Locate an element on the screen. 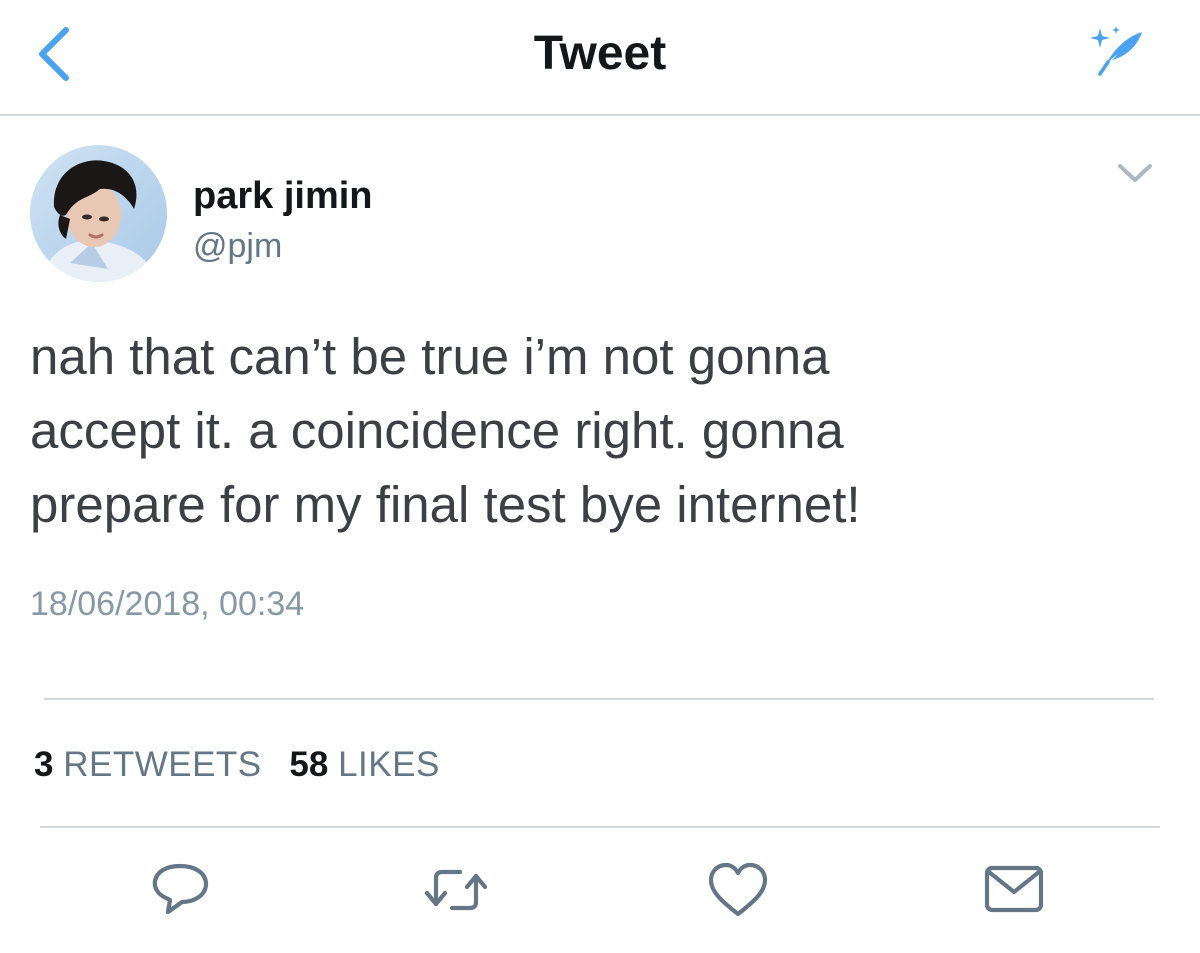  tweet-timestamp: 18/06/2018, 00:34 is located at coordinates (167, 604).